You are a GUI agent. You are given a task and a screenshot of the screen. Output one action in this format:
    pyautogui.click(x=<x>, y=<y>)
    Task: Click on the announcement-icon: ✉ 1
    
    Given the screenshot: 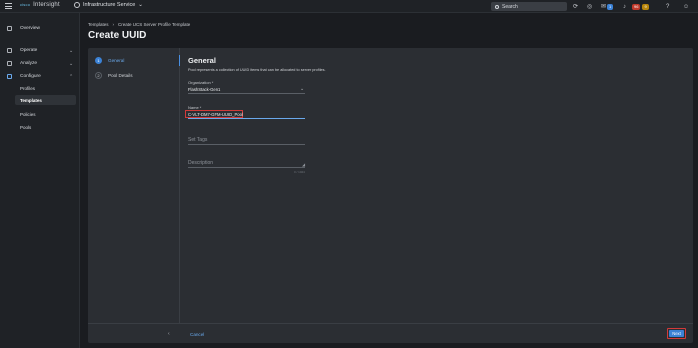 What is the action you would take?
    pyautogui.click(x=607, y=6)
    